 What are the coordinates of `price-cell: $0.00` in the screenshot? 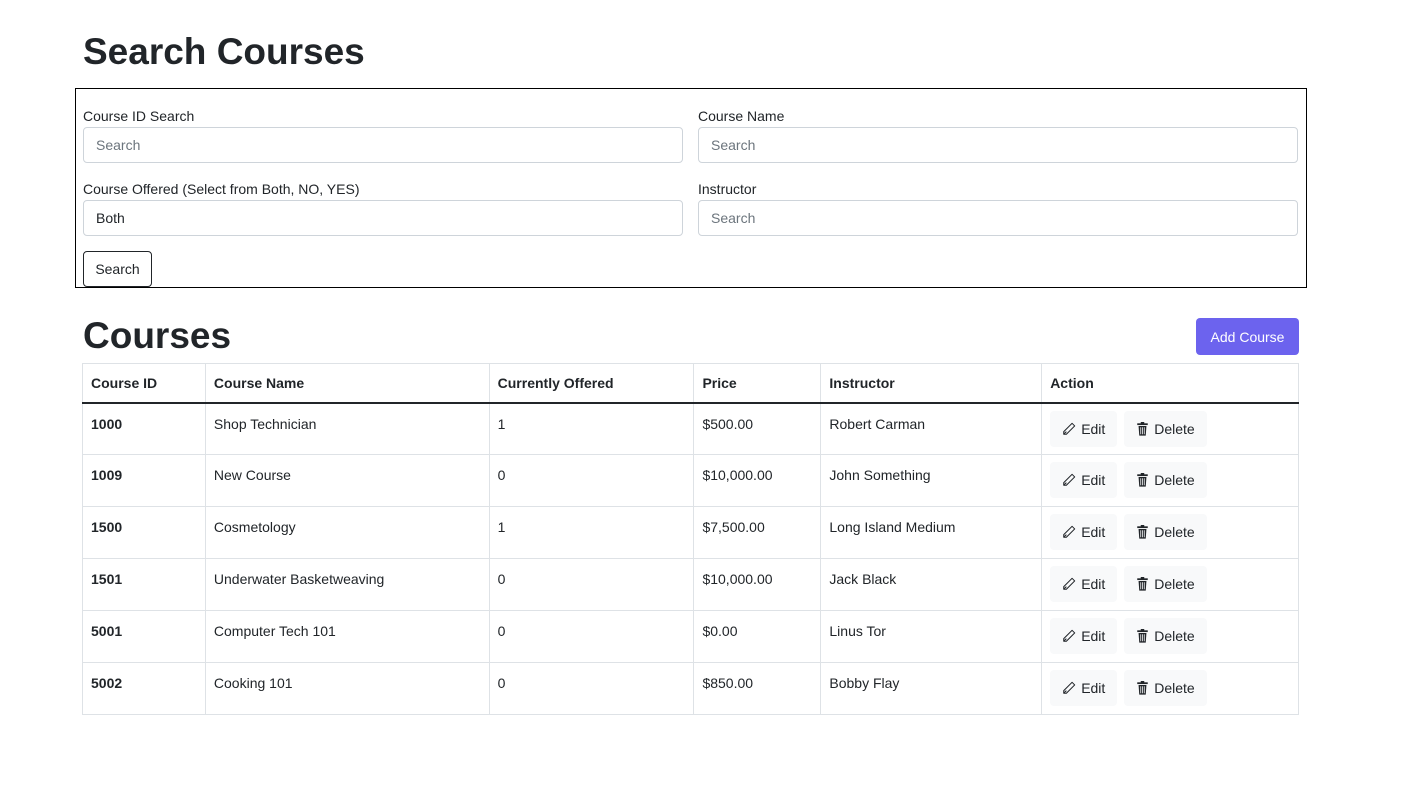 It's located at (757, 636).